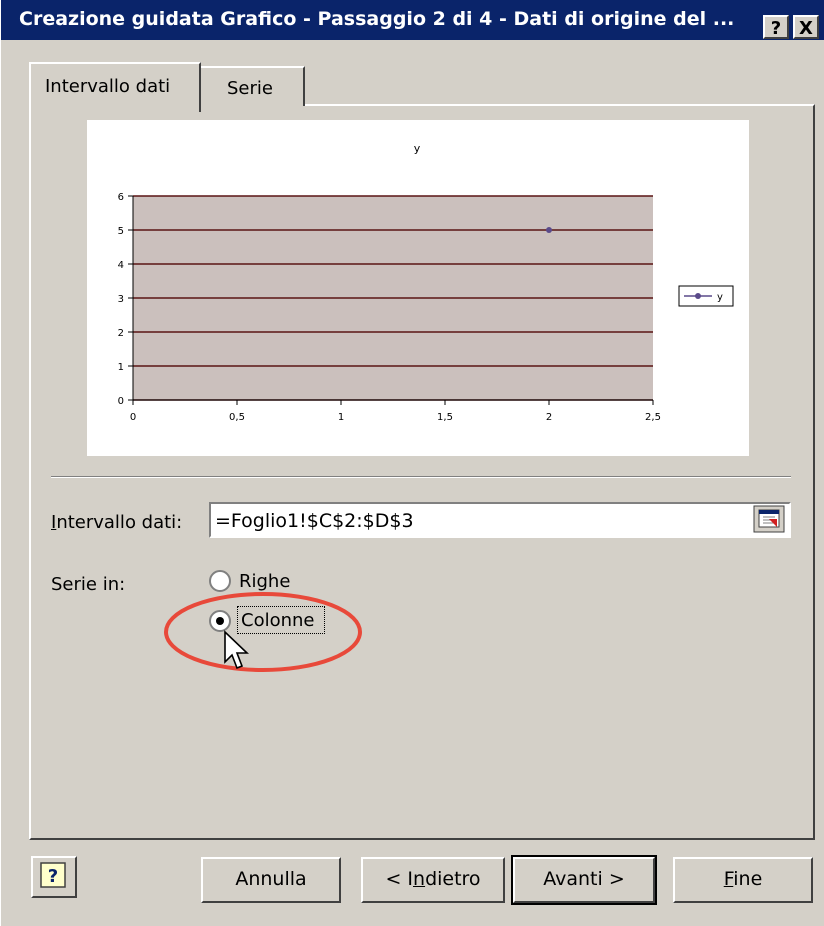  Describe the element at coordinates (417, 148) in the screenshot. I see `chart-title: y` at that location.